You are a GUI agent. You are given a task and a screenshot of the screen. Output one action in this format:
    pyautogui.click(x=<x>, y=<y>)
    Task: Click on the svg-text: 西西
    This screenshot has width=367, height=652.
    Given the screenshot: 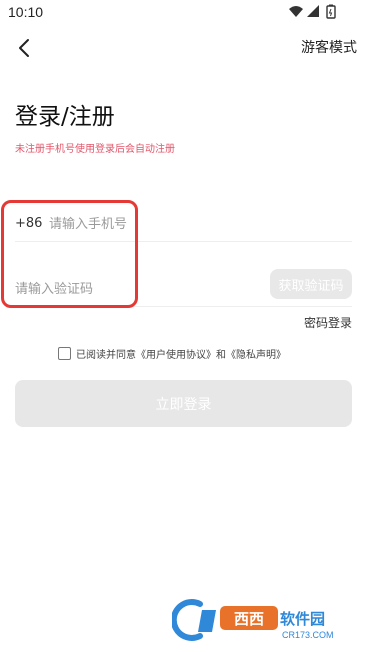 What is the action you would take?
    pyautogui.click(x=249, y=619)
    